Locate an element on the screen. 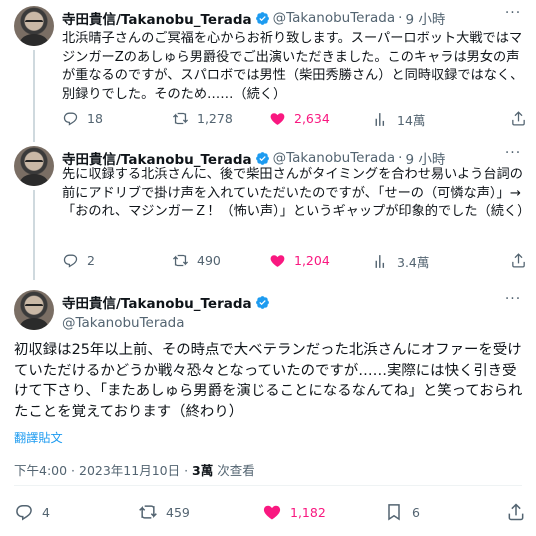  views-button: 14萬 is located at coordinates (398, 119).